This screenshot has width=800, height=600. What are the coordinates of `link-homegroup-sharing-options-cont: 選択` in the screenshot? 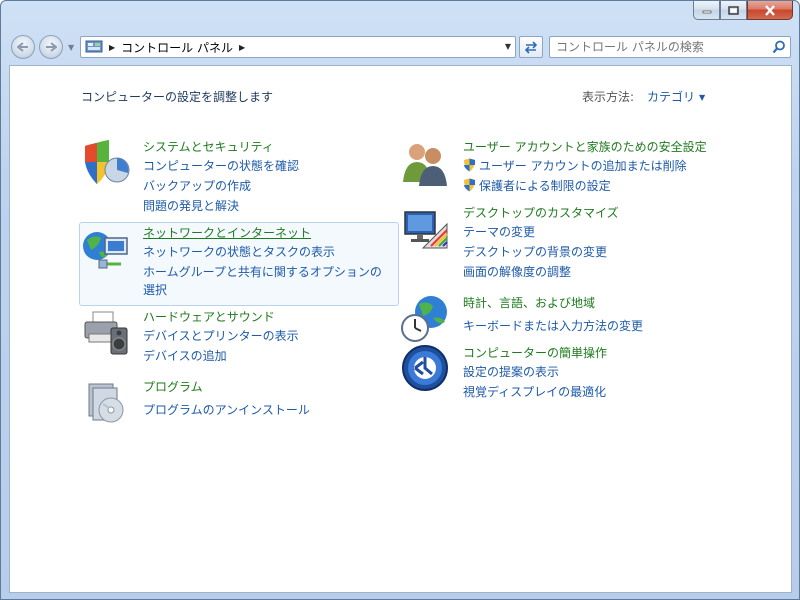 It's located at (155, 289).